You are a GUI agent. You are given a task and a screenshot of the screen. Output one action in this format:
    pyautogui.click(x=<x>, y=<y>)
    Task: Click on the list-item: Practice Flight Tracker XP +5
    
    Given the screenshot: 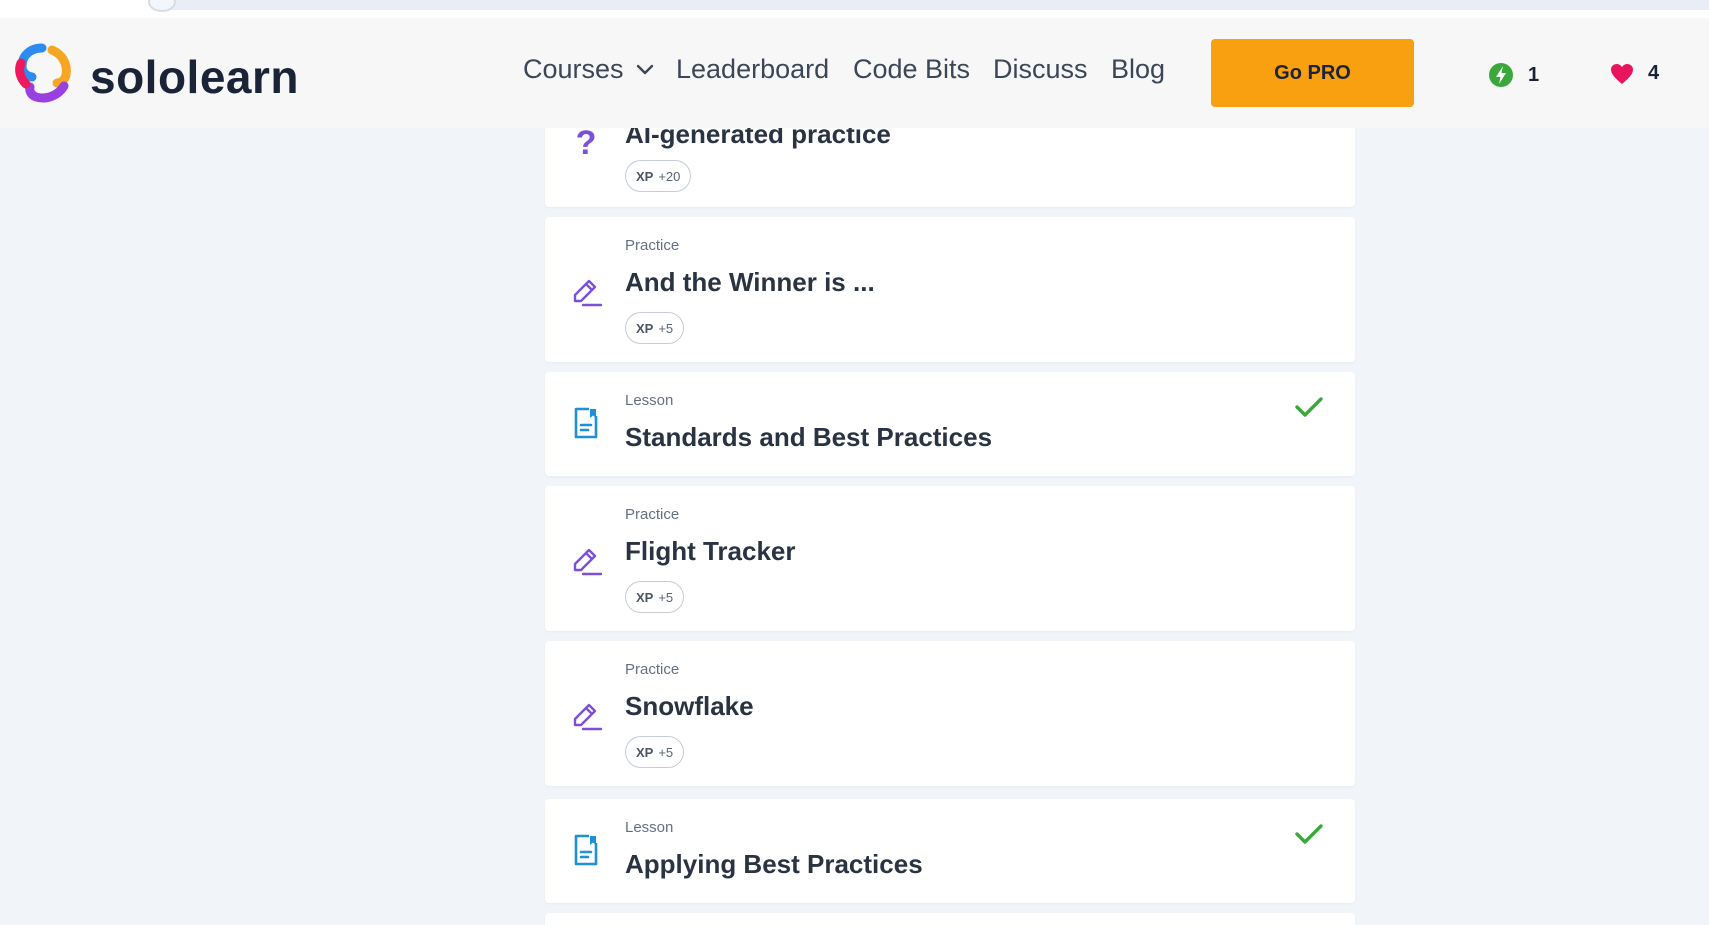 What is the action you would take?
    pyautogui.click(x=950, y=558)
    